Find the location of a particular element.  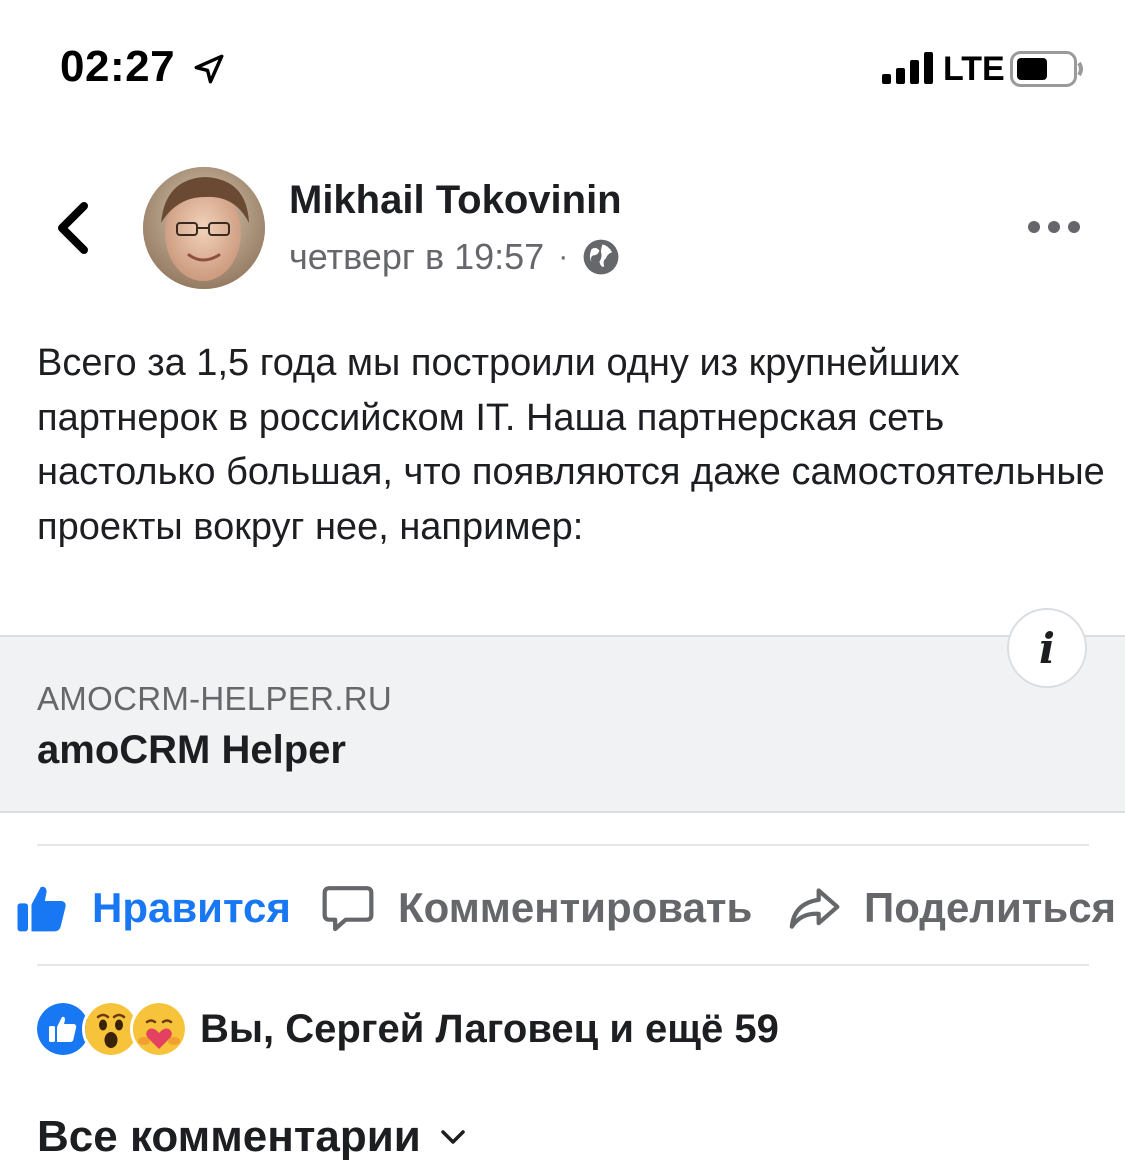

chevron-down-icon is located at coordinates (453, 1137).